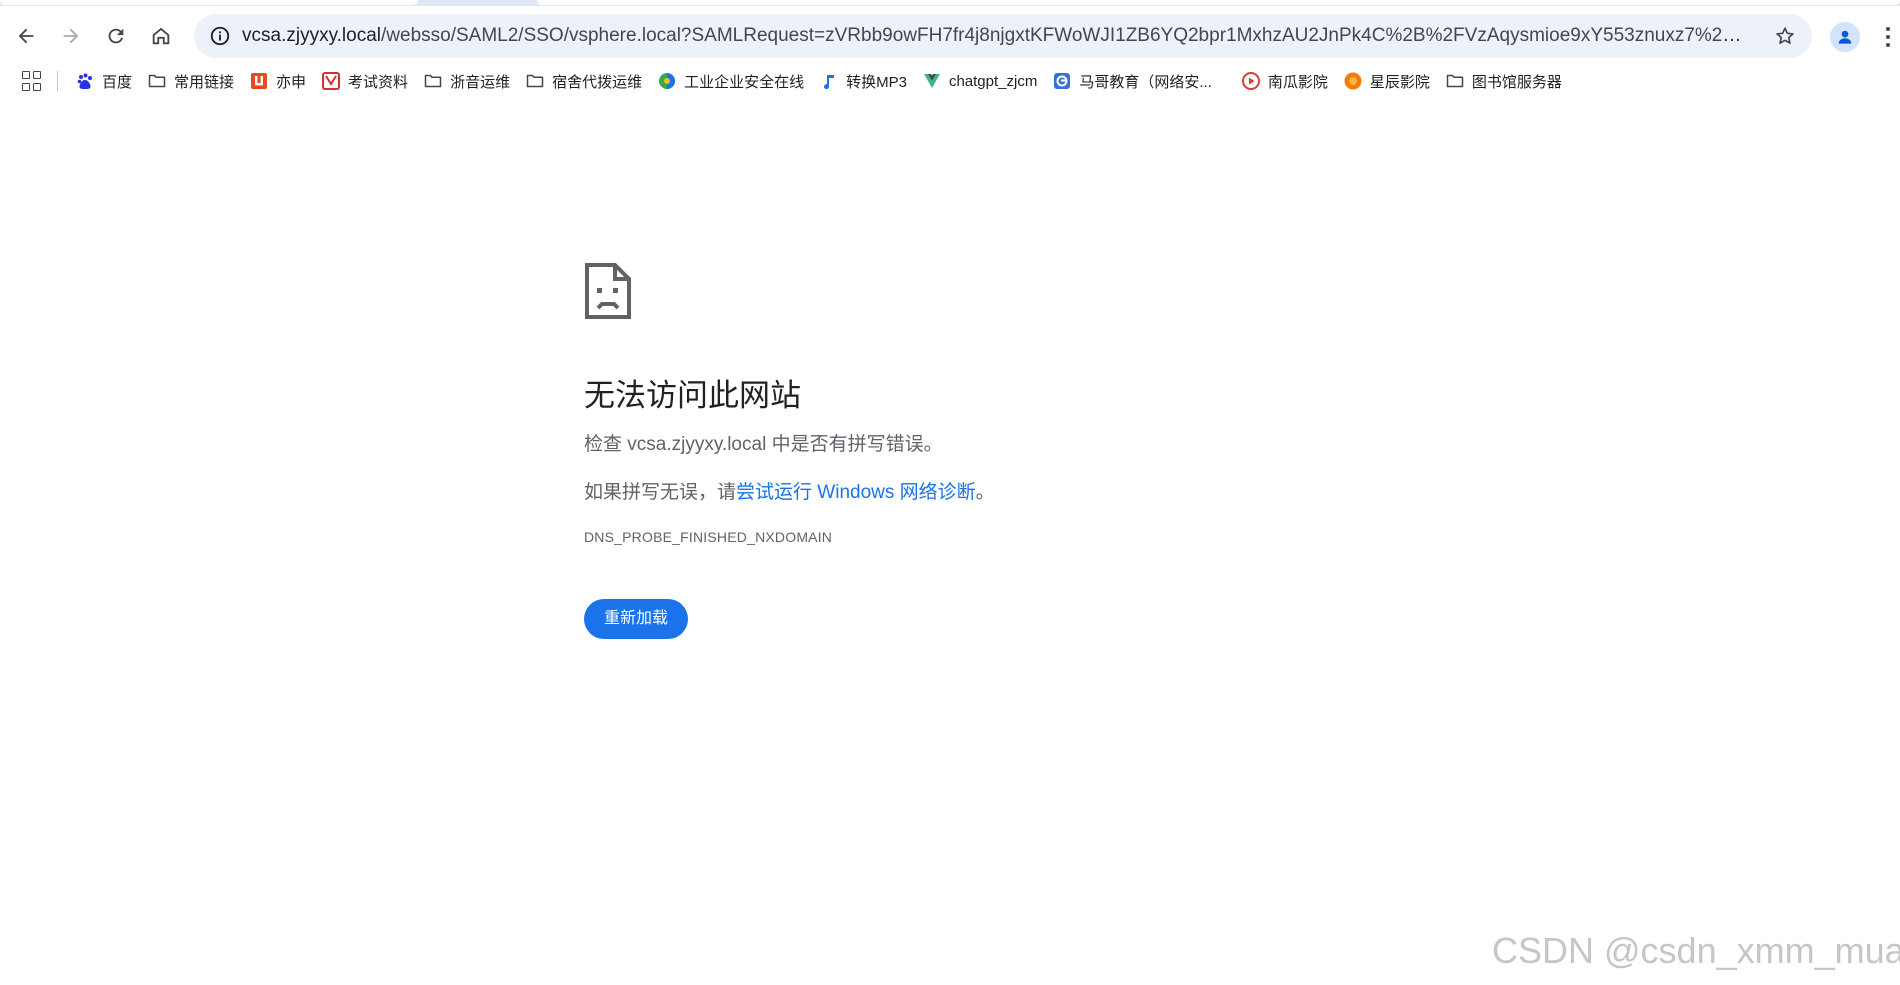 This screenshot has width=1900, height=985. I want to click on exam-icon, so click(331, 81).